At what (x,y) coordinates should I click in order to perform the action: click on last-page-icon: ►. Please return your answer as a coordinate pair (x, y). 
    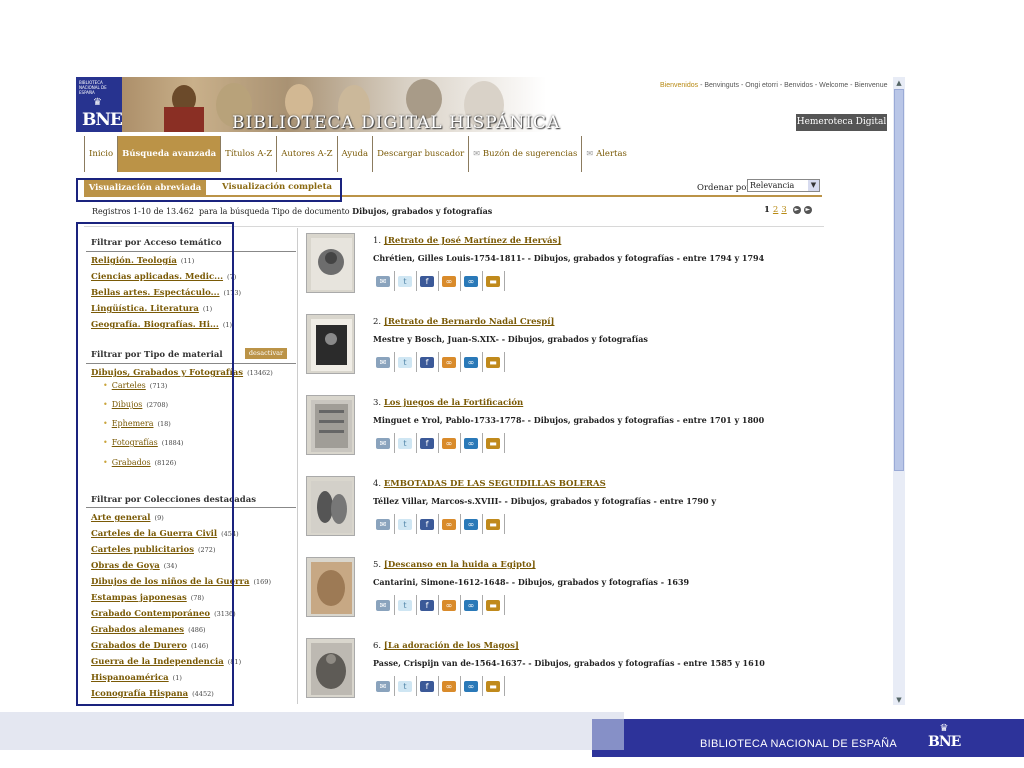
    Looking at the image, I should click on (807, 209).